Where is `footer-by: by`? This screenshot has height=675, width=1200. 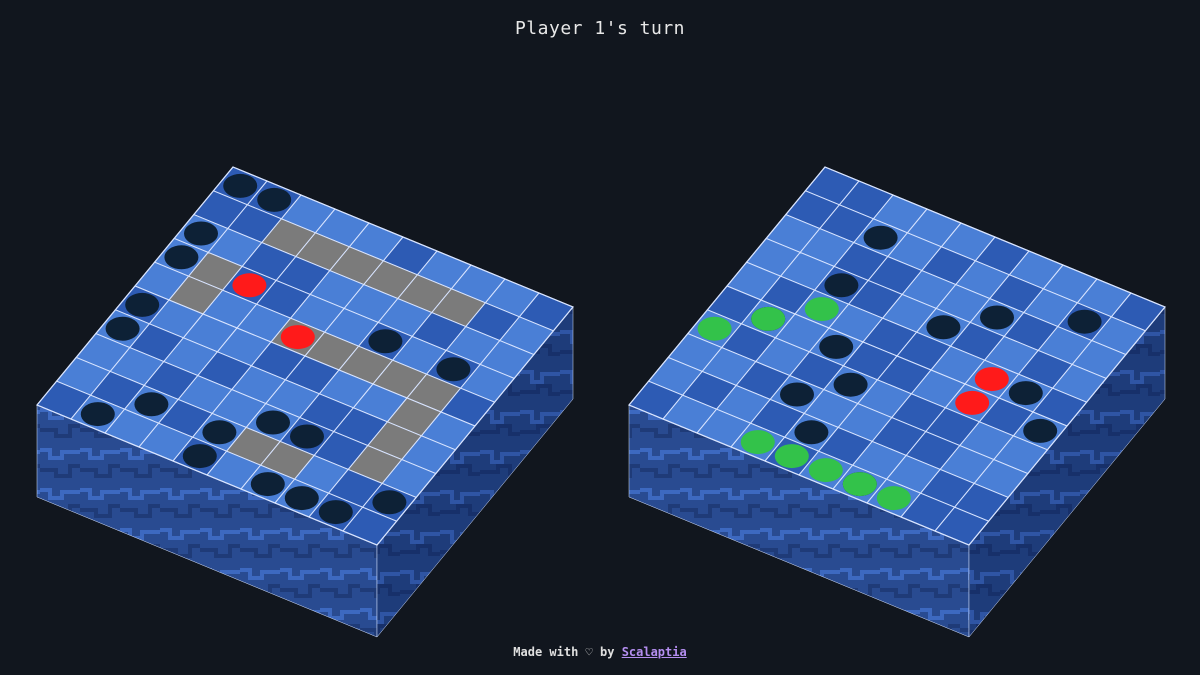 footer-by: by is located at coordinates (607, 652).